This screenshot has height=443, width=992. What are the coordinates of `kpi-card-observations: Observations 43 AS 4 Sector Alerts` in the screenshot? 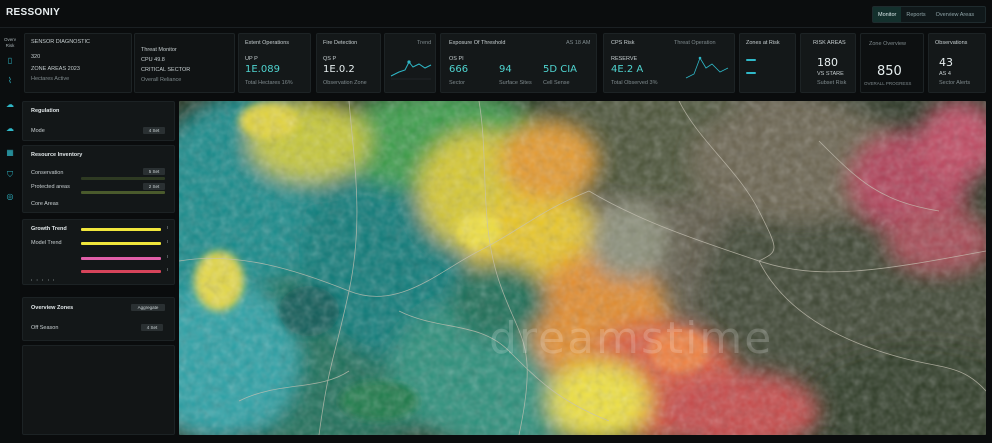 It's located at (957, 63).